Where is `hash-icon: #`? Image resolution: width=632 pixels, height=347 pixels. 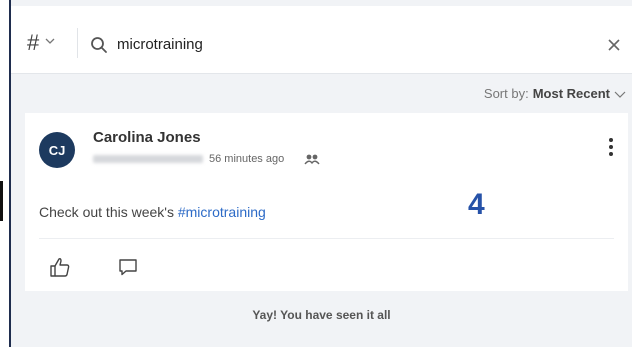
hash-icon: # is located at coordinates (33, 42).